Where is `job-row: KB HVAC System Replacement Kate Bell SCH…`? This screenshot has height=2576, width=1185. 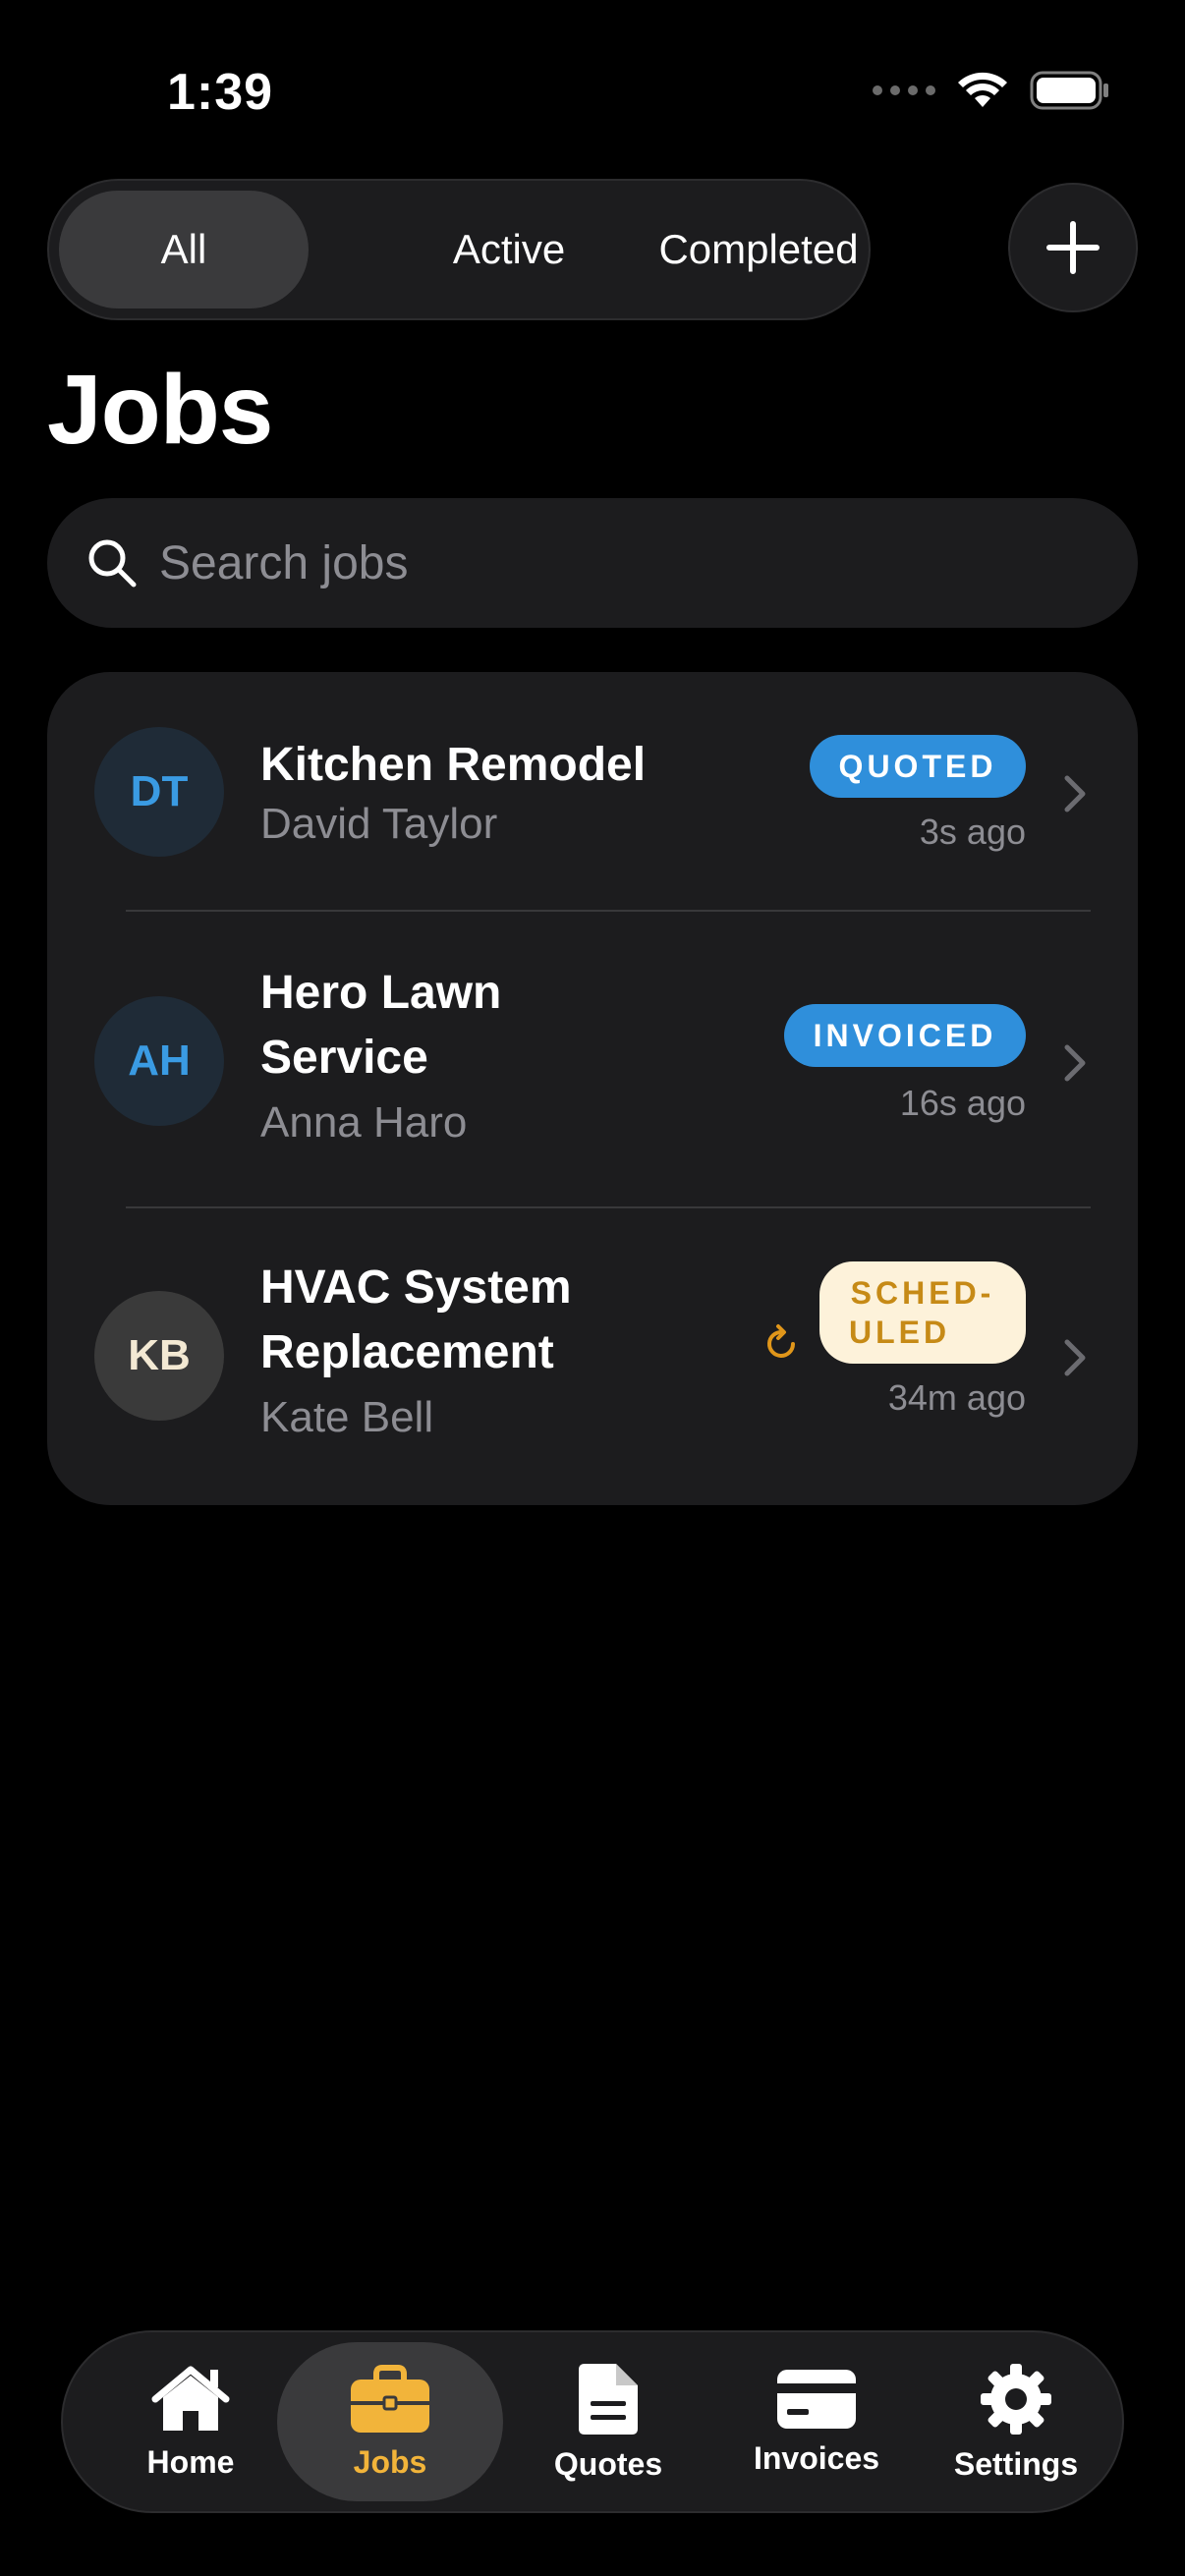
job-row: KB HVAC System Replacement Kate Bell SCH… is located at coordinates (592, 1356).